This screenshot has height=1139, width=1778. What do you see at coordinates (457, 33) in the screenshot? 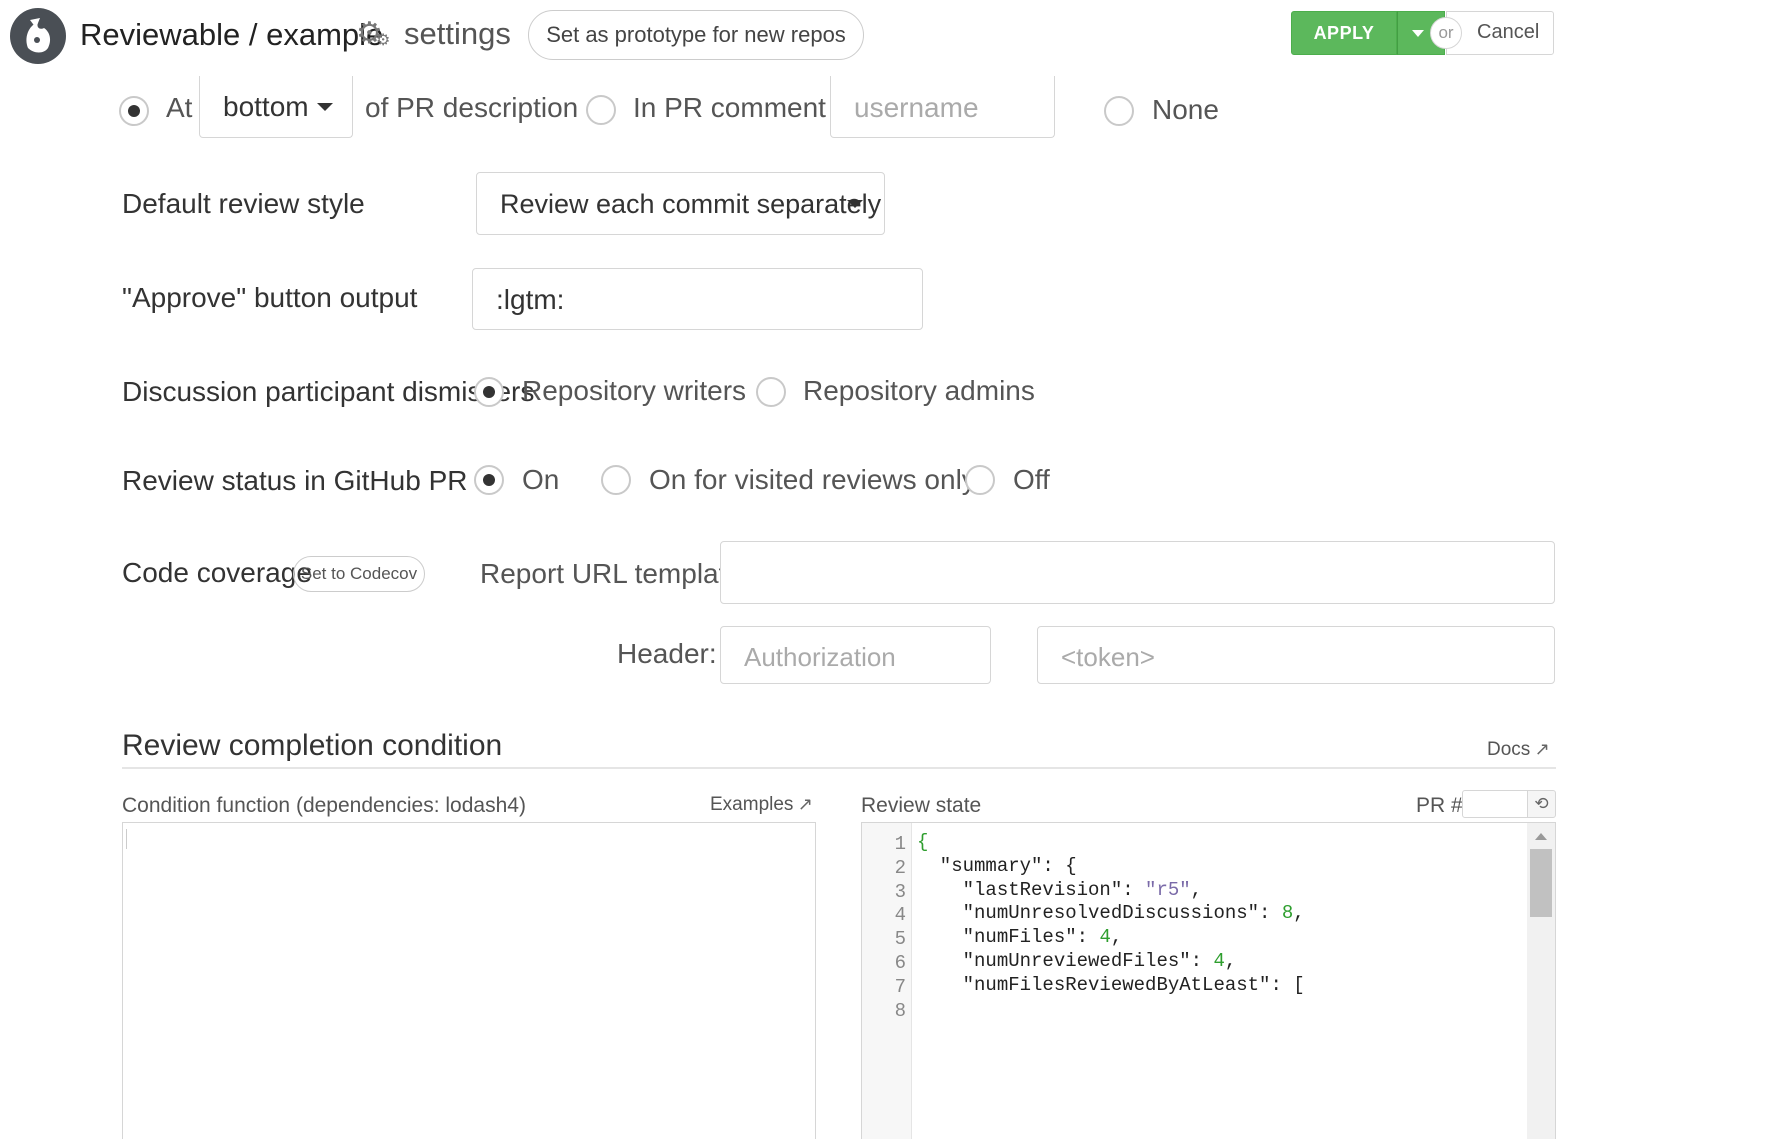
I see `settings-label: settings` at bounding box center [457, 33].